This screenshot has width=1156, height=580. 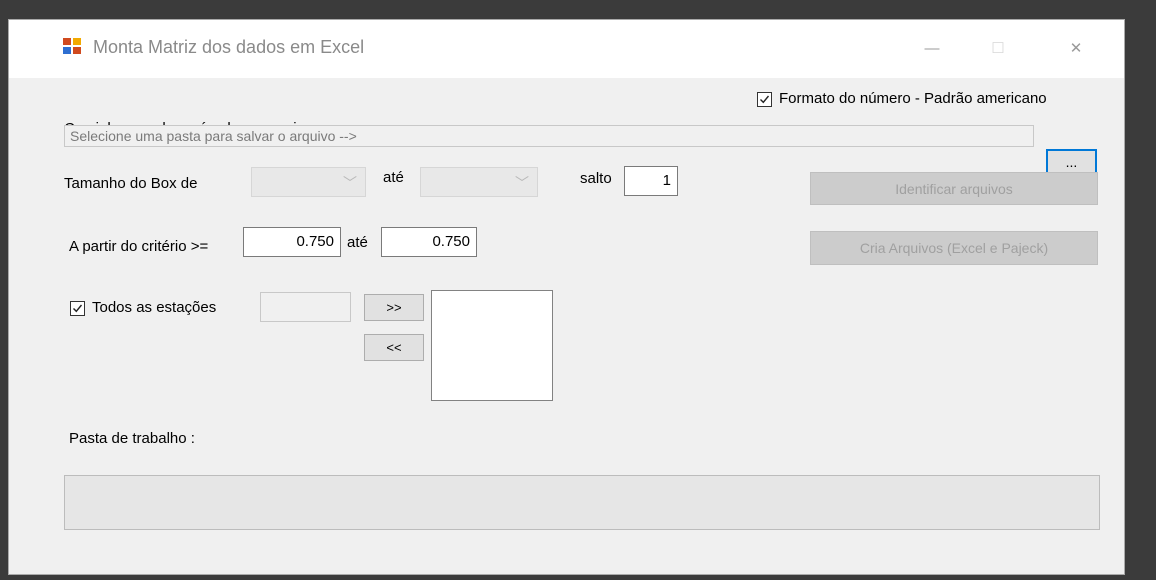 I want to click on add-station-button: >>, so click(x=394, y=307).